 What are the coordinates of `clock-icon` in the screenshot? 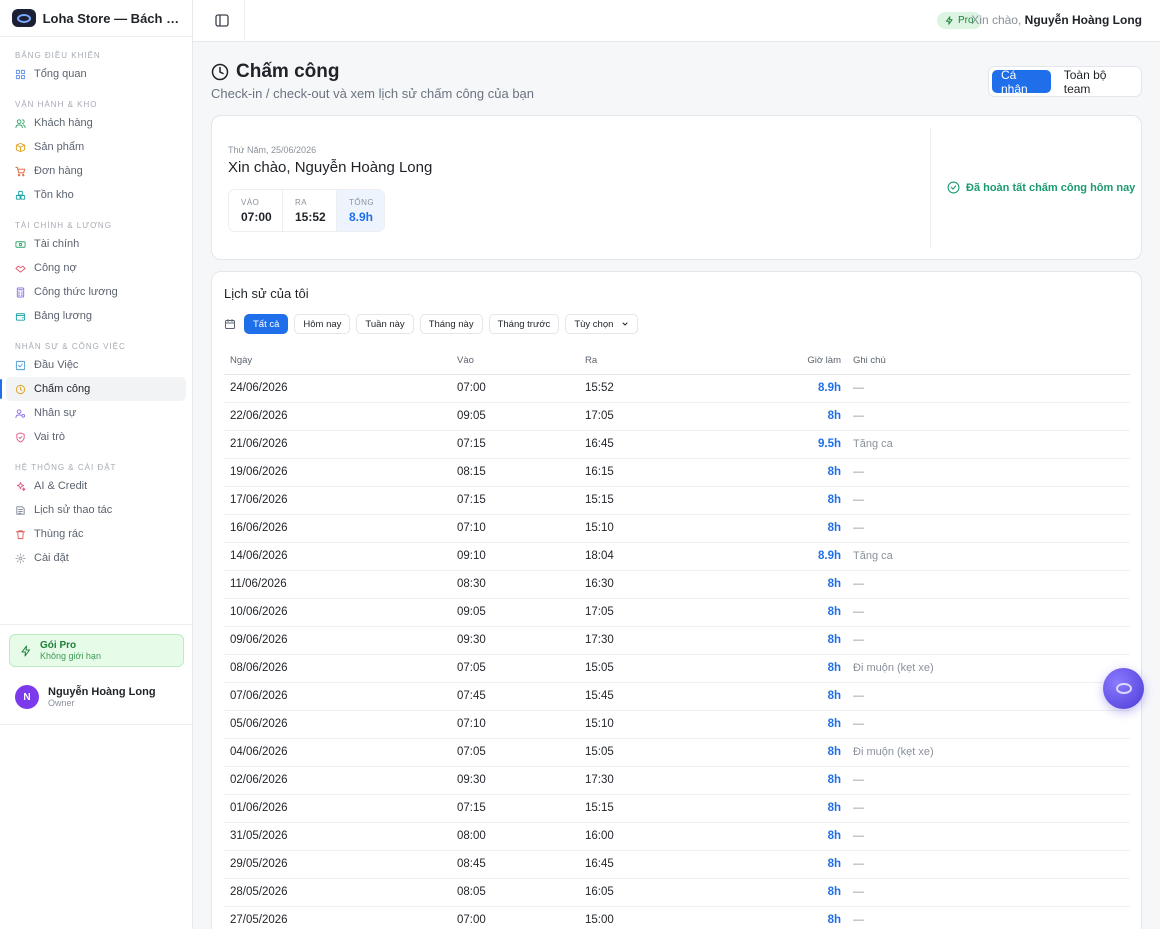 It's located at (220, 72).